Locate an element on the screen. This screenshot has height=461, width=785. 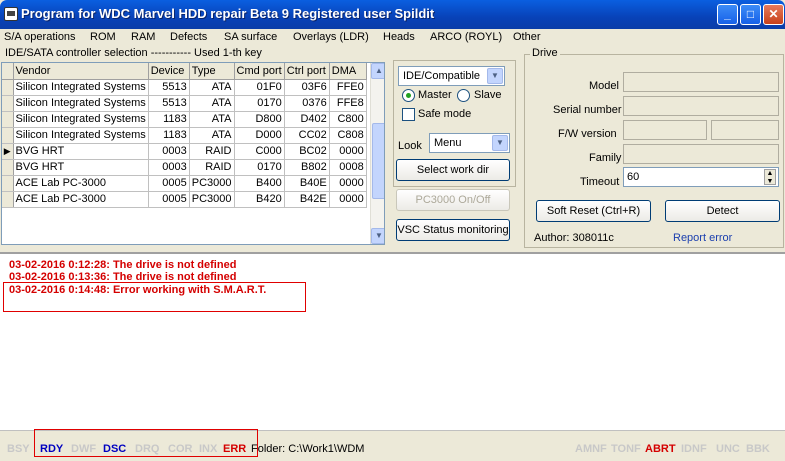
cell-ctrl-port: D402 is located at coordinates (307, 119).